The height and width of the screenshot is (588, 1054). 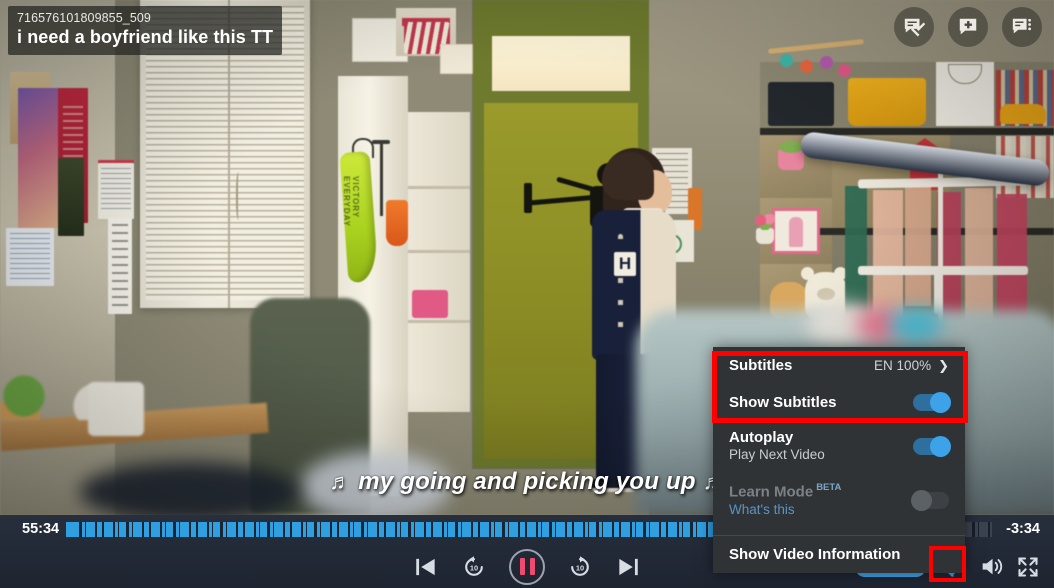 I want to click on rewind-10-icon: 10, so click(x=474, y=567).